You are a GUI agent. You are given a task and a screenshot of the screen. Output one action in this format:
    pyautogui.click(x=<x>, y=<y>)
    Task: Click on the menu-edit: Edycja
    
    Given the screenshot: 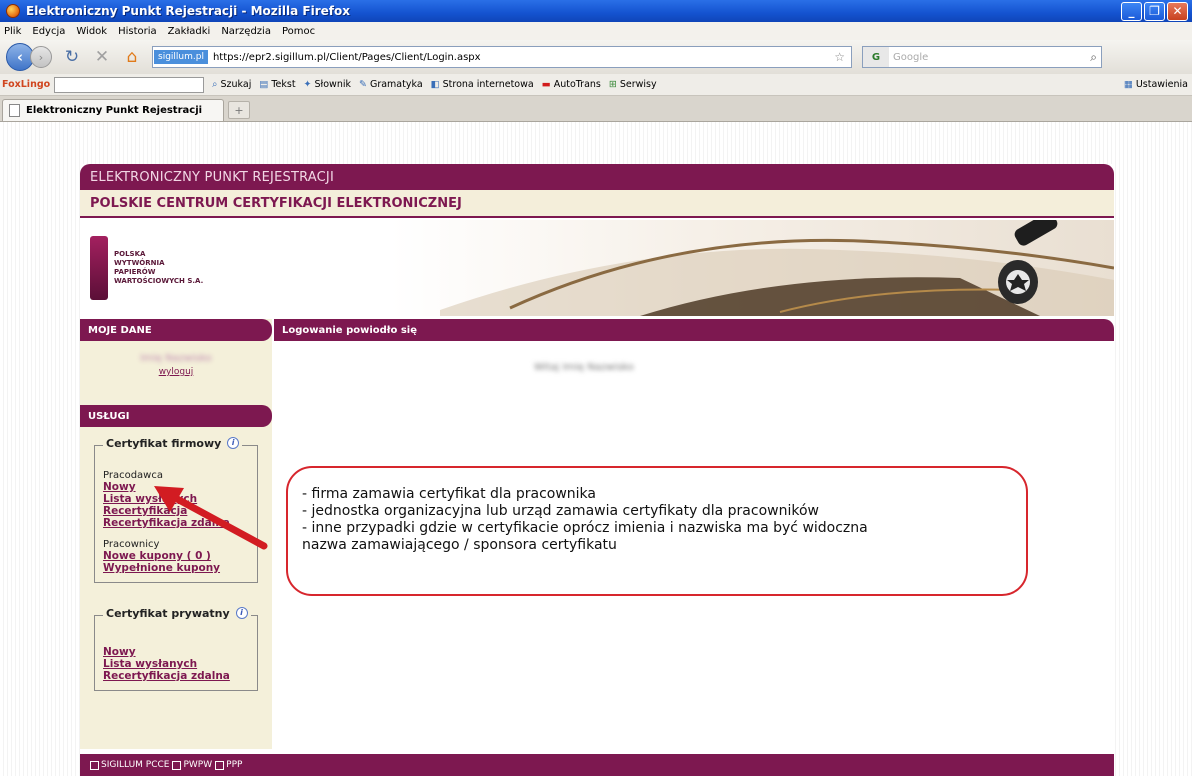 What is the action you would take?
    pyautogui.click(x=48, y=31)
    